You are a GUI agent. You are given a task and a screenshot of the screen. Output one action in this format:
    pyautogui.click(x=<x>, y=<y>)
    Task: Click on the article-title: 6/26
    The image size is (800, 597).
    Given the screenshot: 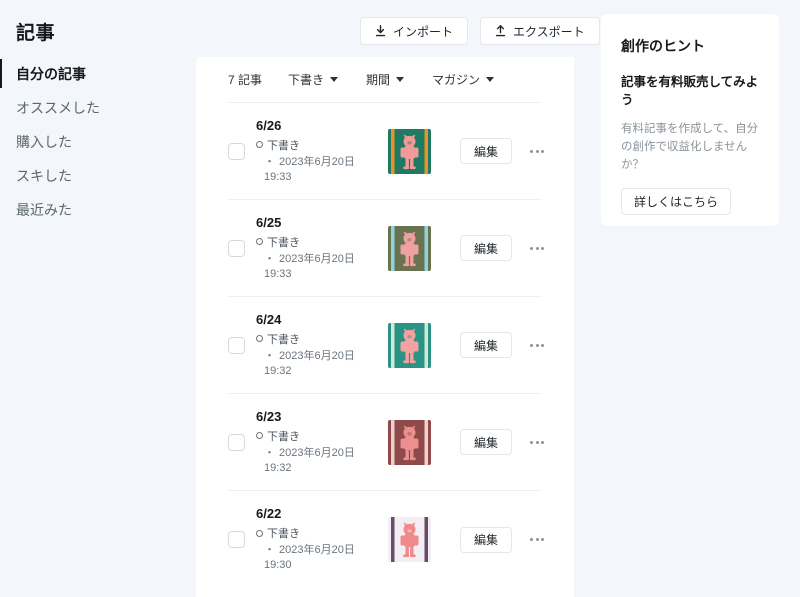 What is the action you would take?
    pyautogui.click(x=269, y=125)
    